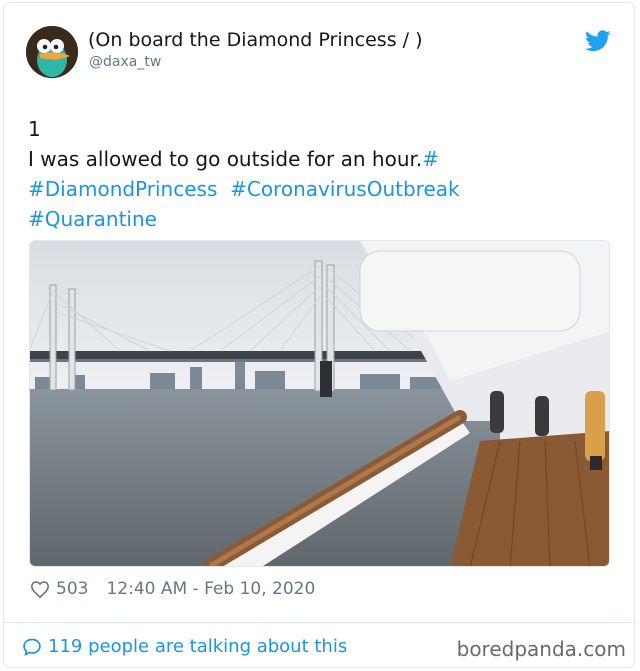 The image size is (640, 671). Describe the element at coordinates (308, 219) in the screenshot. I see `tweet-line-4: #Quarantine` at that location.